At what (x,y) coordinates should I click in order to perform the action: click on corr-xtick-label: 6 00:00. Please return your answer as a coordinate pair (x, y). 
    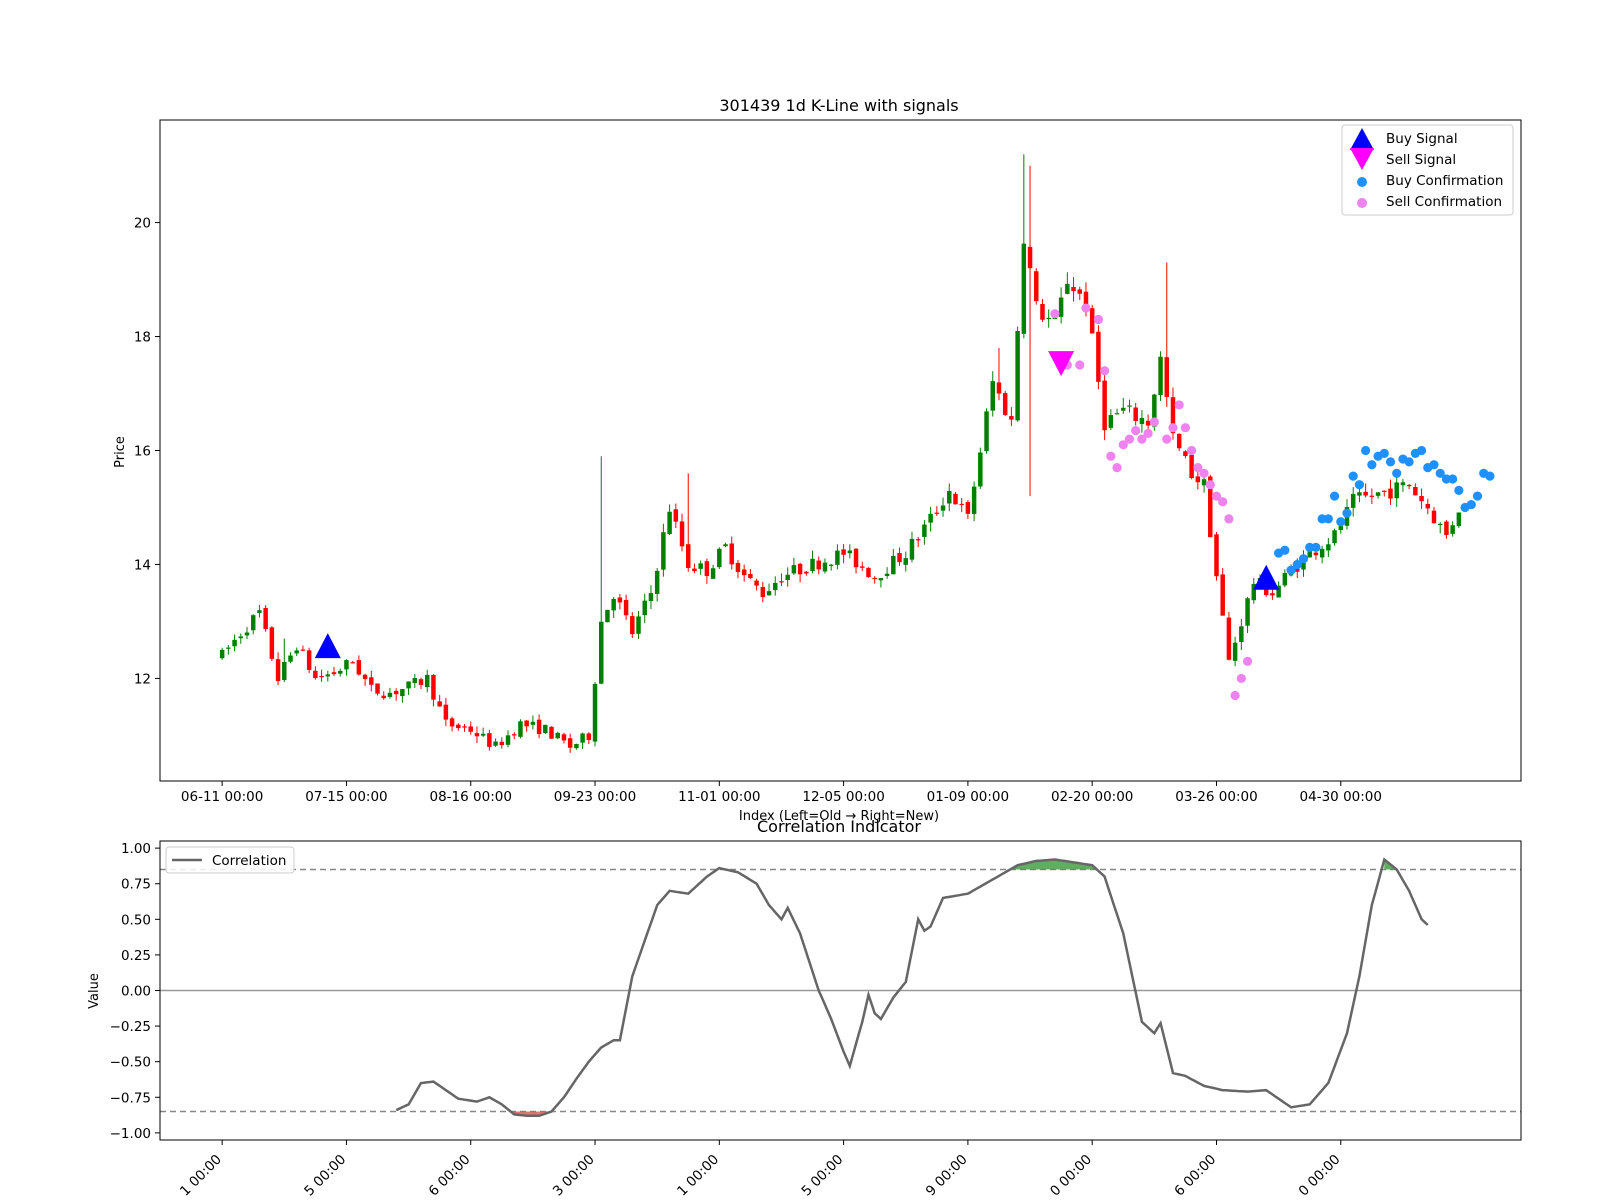
    Looking at the image, I should click on (450, 1176).